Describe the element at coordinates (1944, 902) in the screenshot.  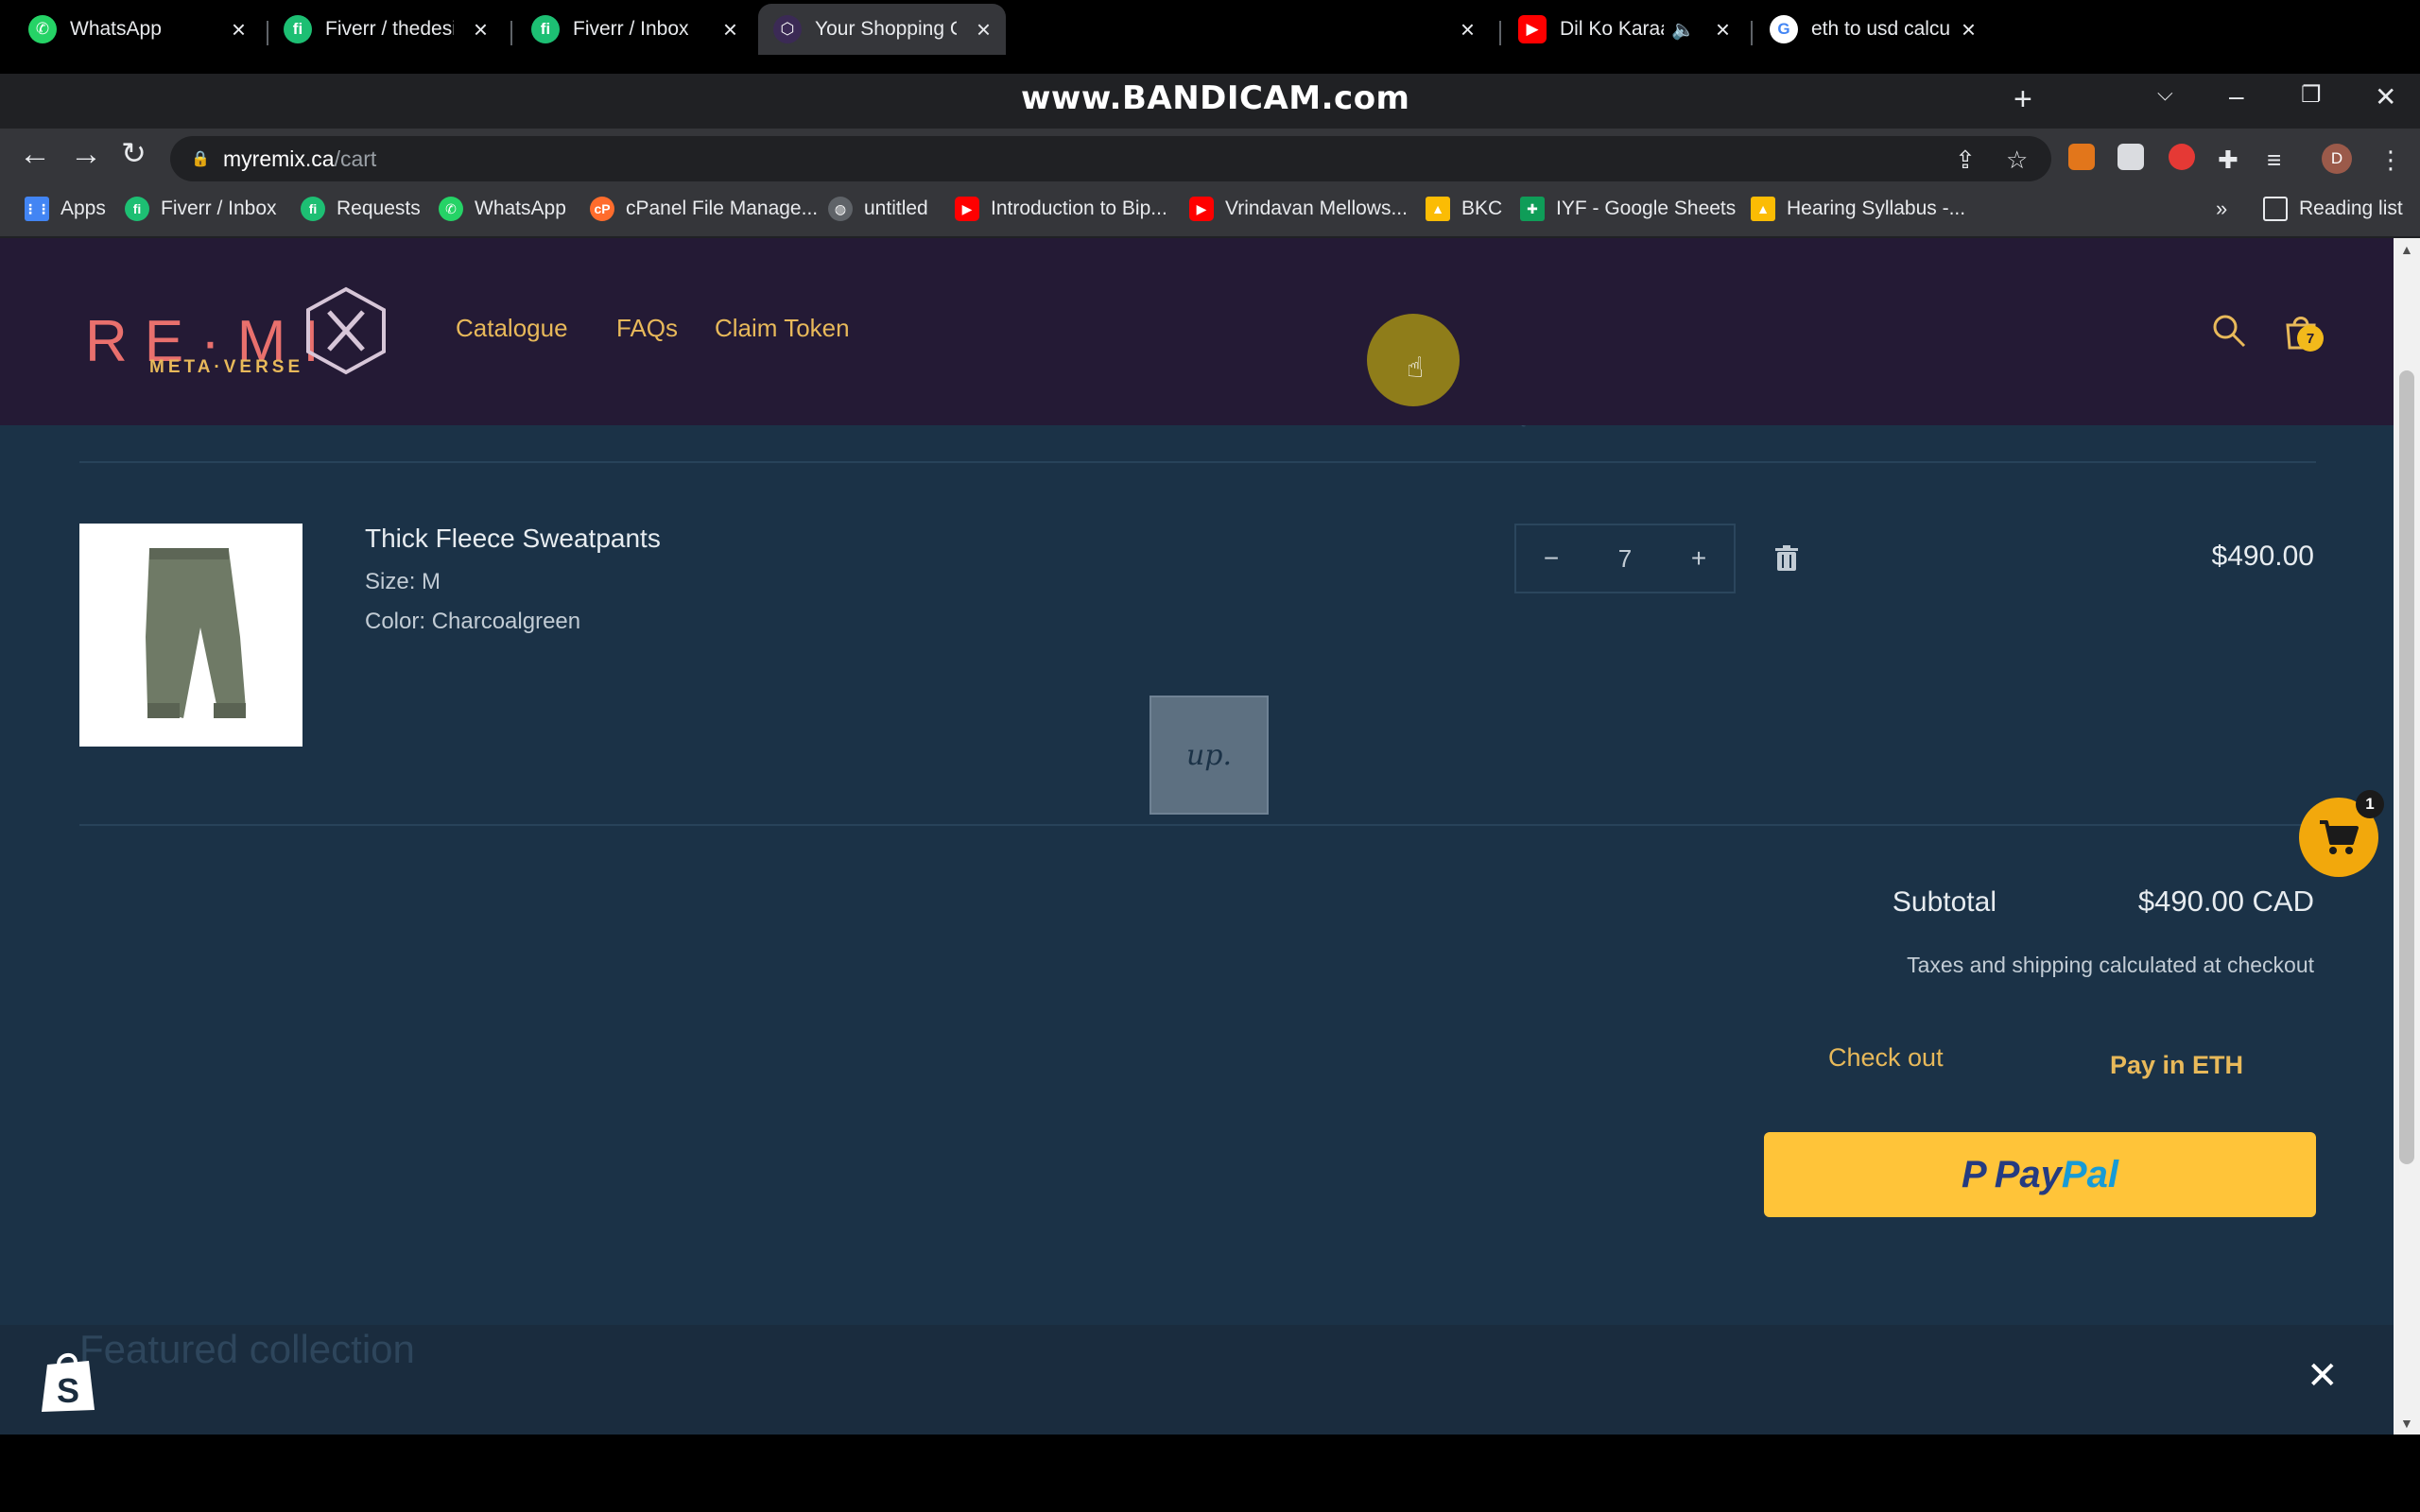
I see `subtotal-label: Subtotal` at that location.